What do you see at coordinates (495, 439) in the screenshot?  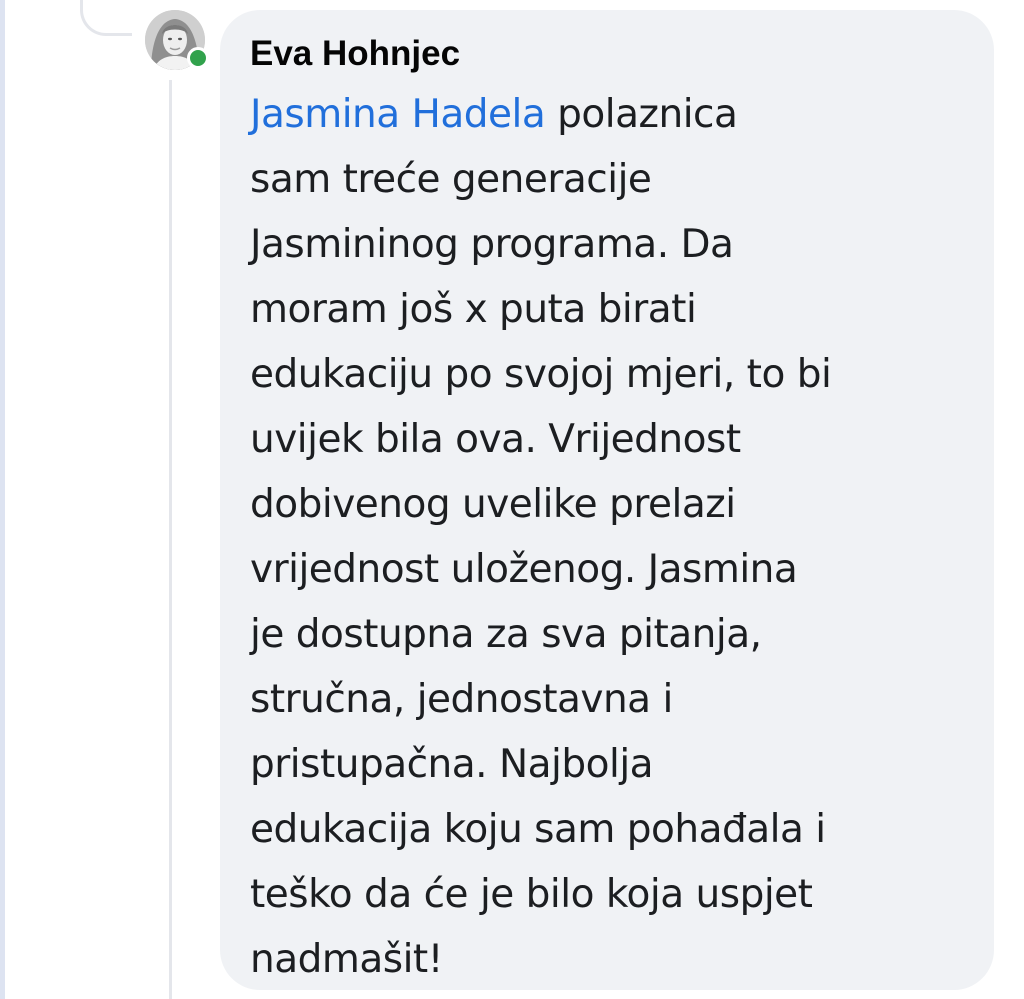 I see `comment-line: uvijek bila ova. Vrijednost` at bounding box center [495, 439].